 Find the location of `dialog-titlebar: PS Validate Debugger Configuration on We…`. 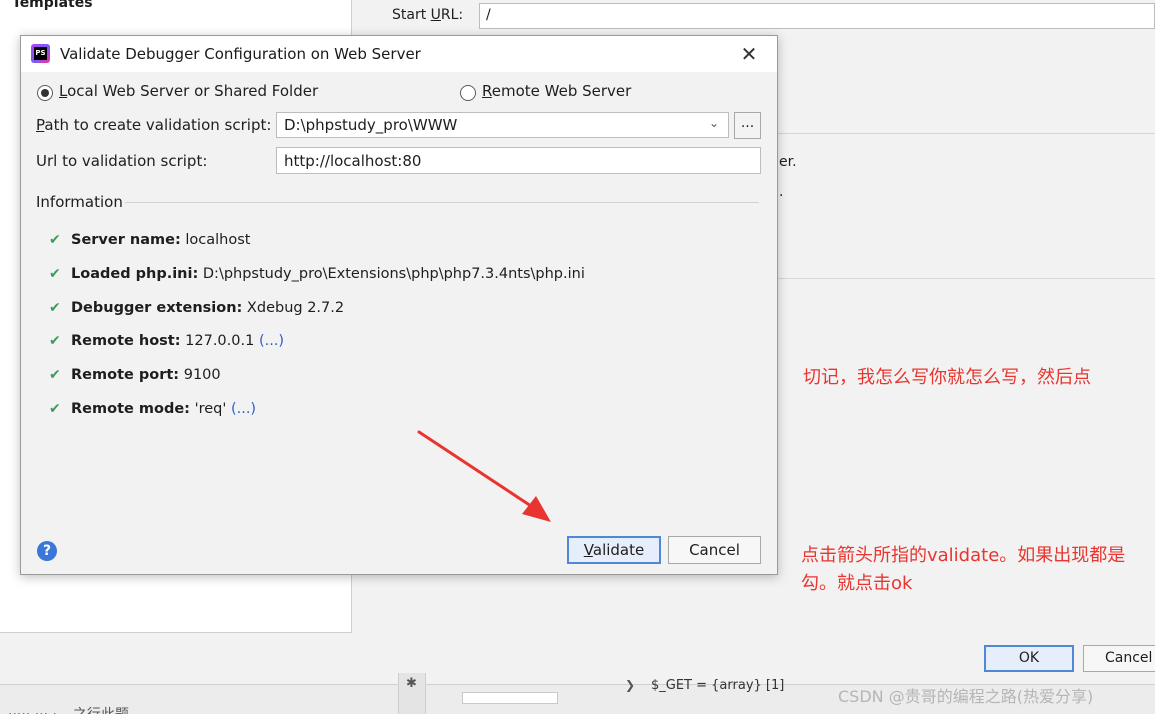

dialog-titlebar: PS Validate Debugger Configuration on We… is located at coordinates (399, 54).